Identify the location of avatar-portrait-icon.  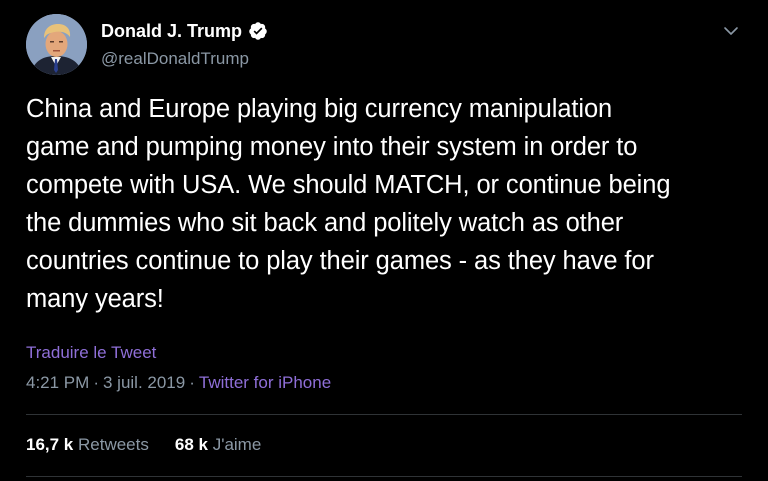
(56, 44).